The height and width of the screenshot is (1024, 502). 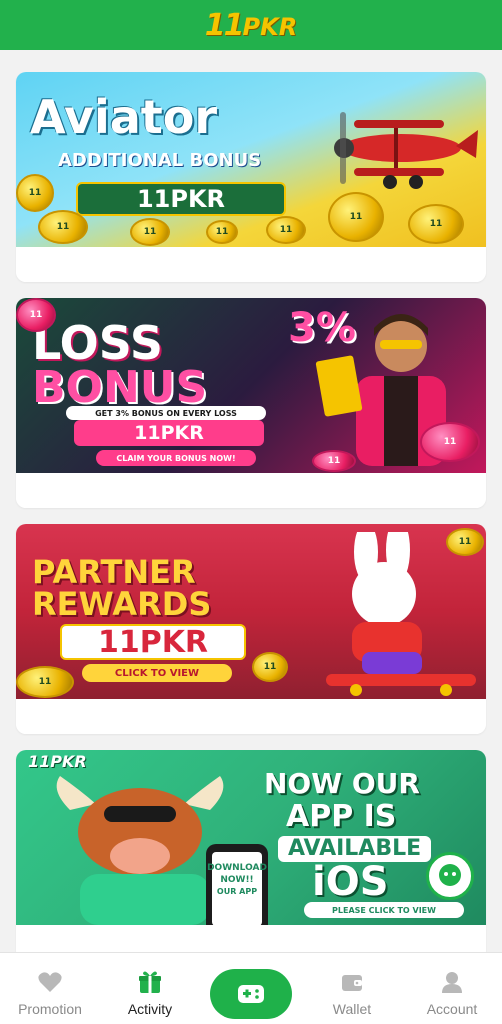 I want to click on chat-support-icon, so click(x=450, y=876).